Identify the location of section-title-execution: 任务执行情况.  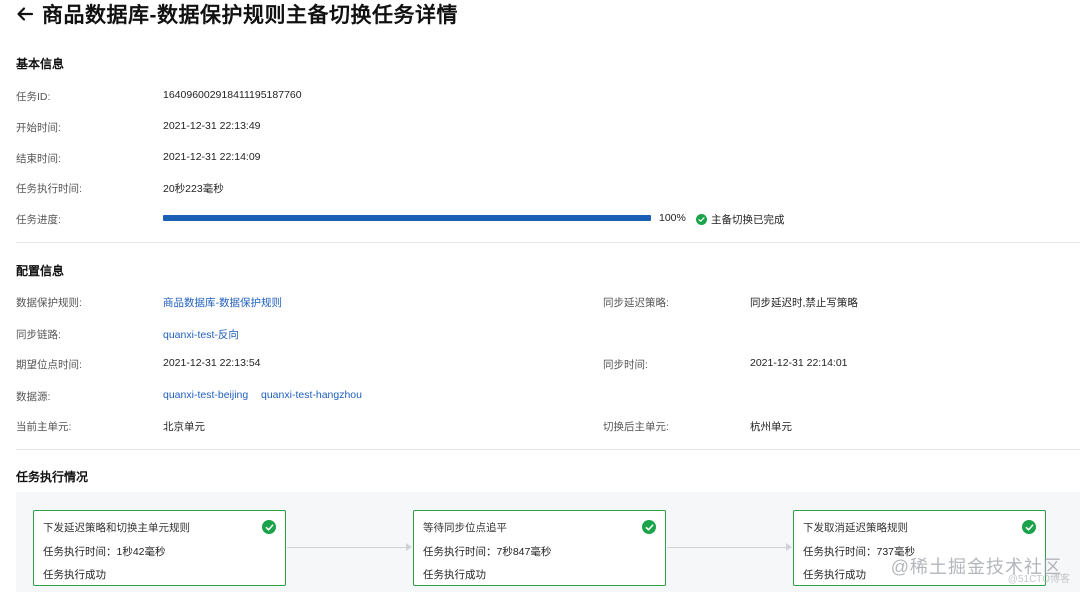
(52, 477).